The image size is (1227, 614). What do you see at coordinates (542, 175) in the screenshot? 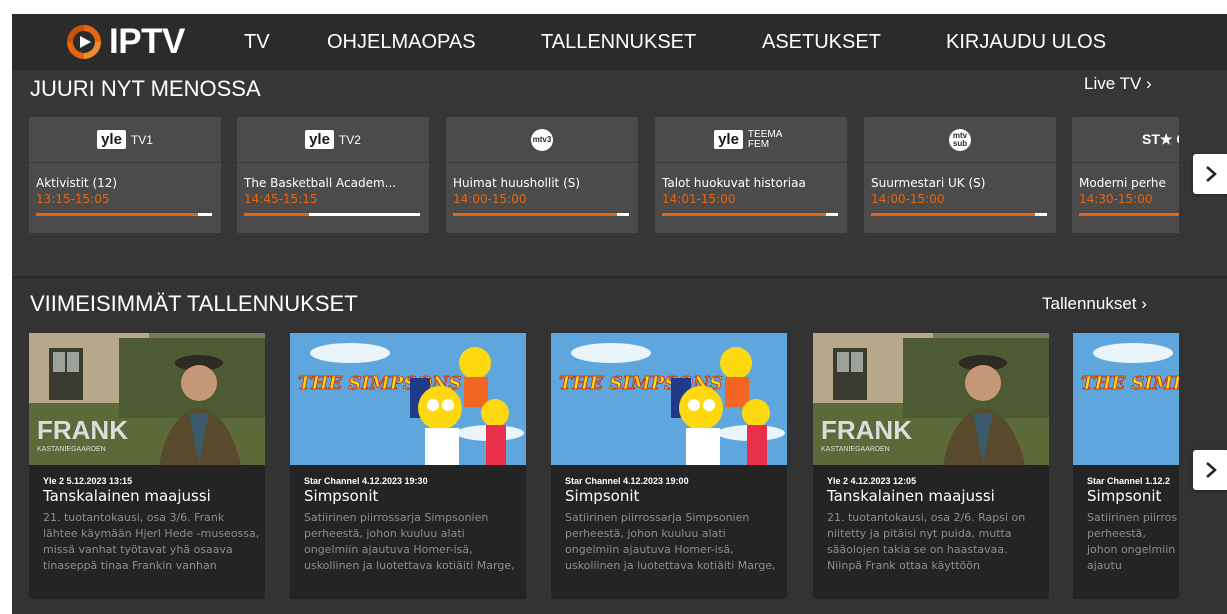
I see `channel-card: mtv3 Huimat huushollit (S) 14:00-15:00` at bounding box center [542, 175].